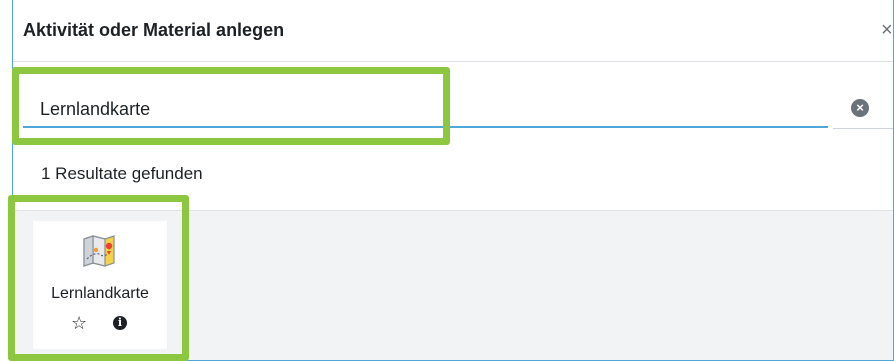 This screenshot has height=361, width=894. I want to click on clear-search-icon: ×, so click(860, 108).